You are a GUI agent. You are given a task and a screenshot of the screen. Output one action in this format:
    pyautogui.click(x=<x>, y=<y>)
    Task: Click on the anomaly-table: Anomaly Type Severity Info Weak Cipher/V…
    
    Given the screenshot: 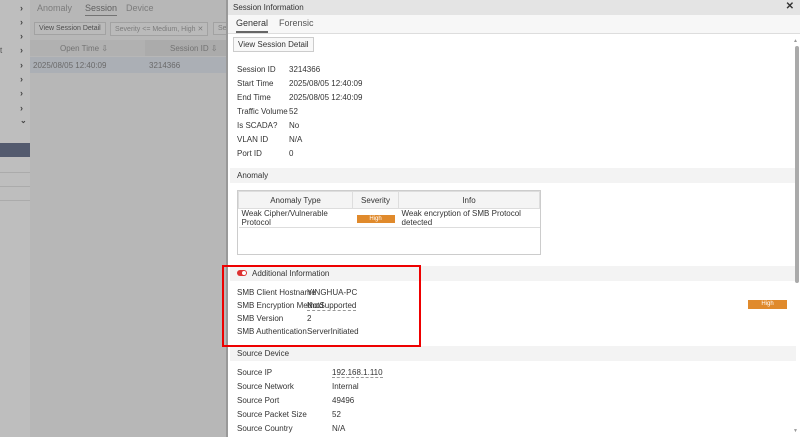 What is the action you would take?
    pyautogui.click(x=389, y=222)
    